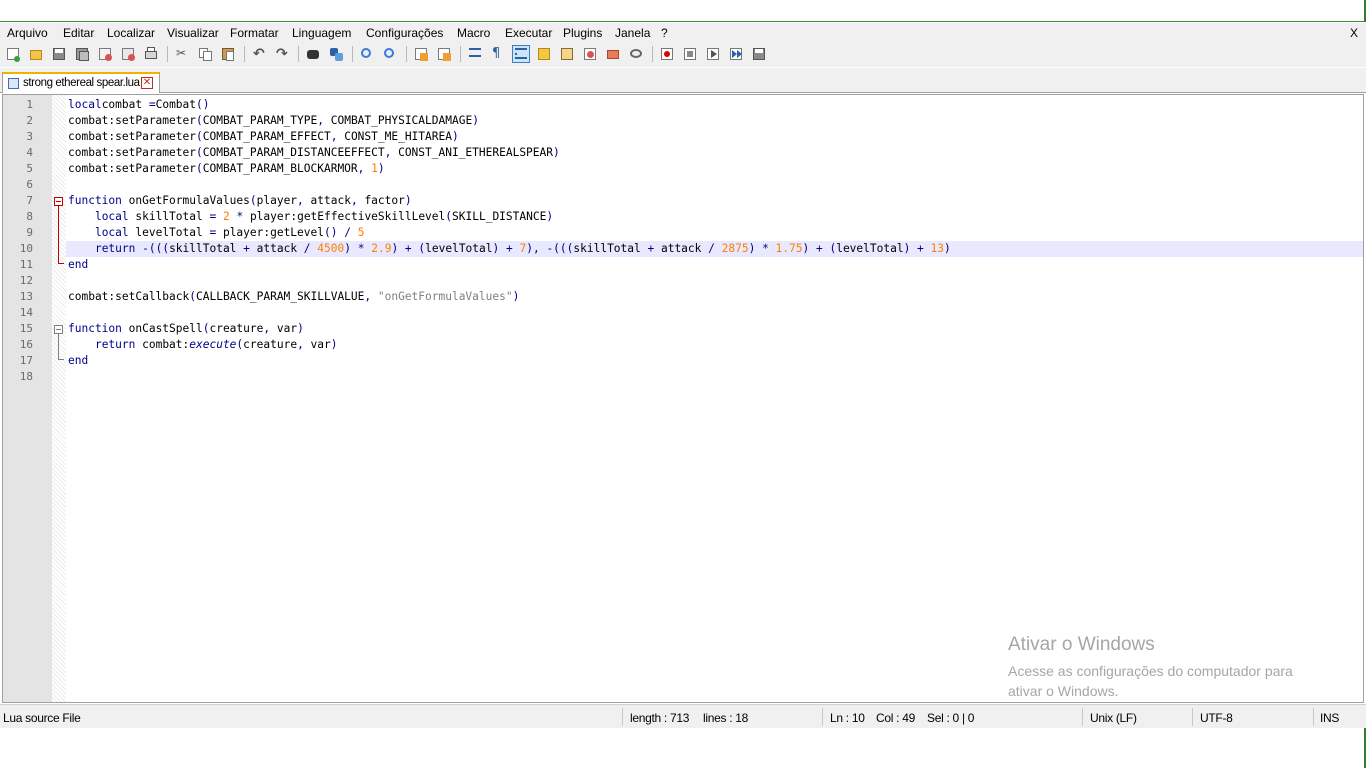 The image size is (1366, 768). What do you see at coordinates (683, 313) in the screenshot?
I see `code-line: 14` at bounding box center [683, 313].